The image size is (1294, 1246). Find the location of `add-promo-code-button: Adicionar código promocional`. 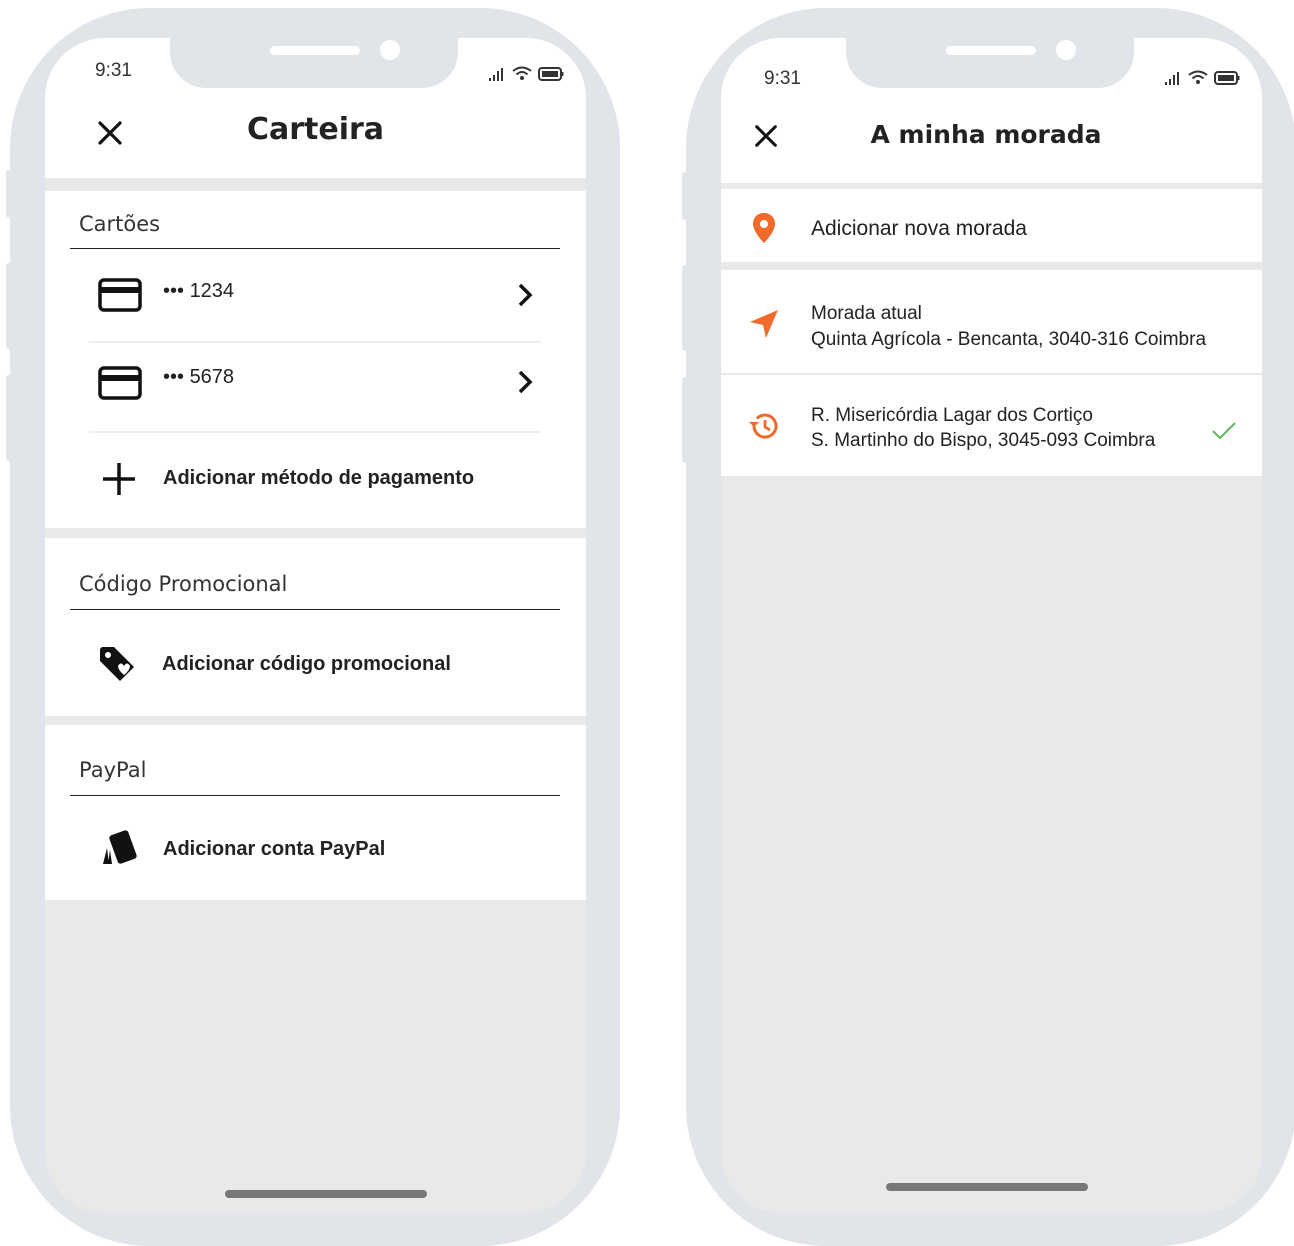

add-promo-code-button: Adicionar código promocional is located at coordinates (315, 660).